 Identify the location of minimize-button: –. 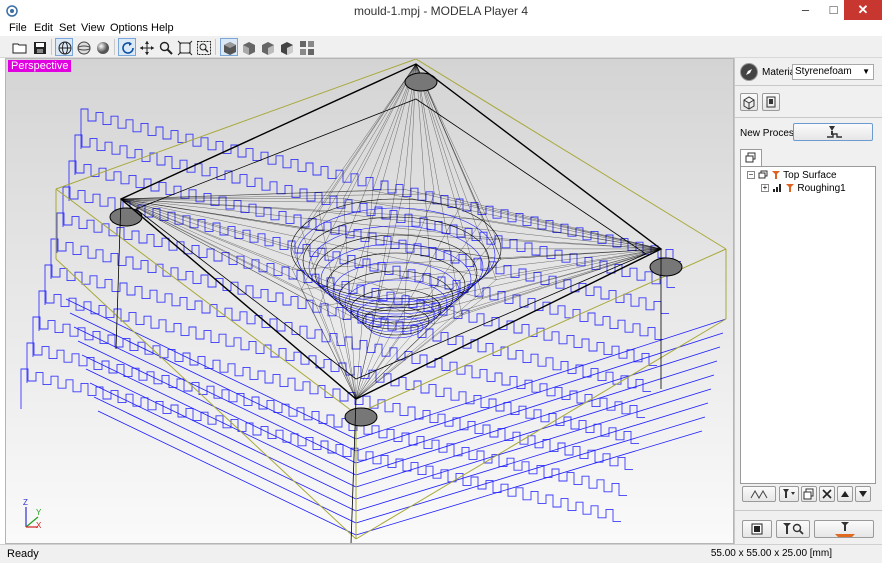
(805, 10).